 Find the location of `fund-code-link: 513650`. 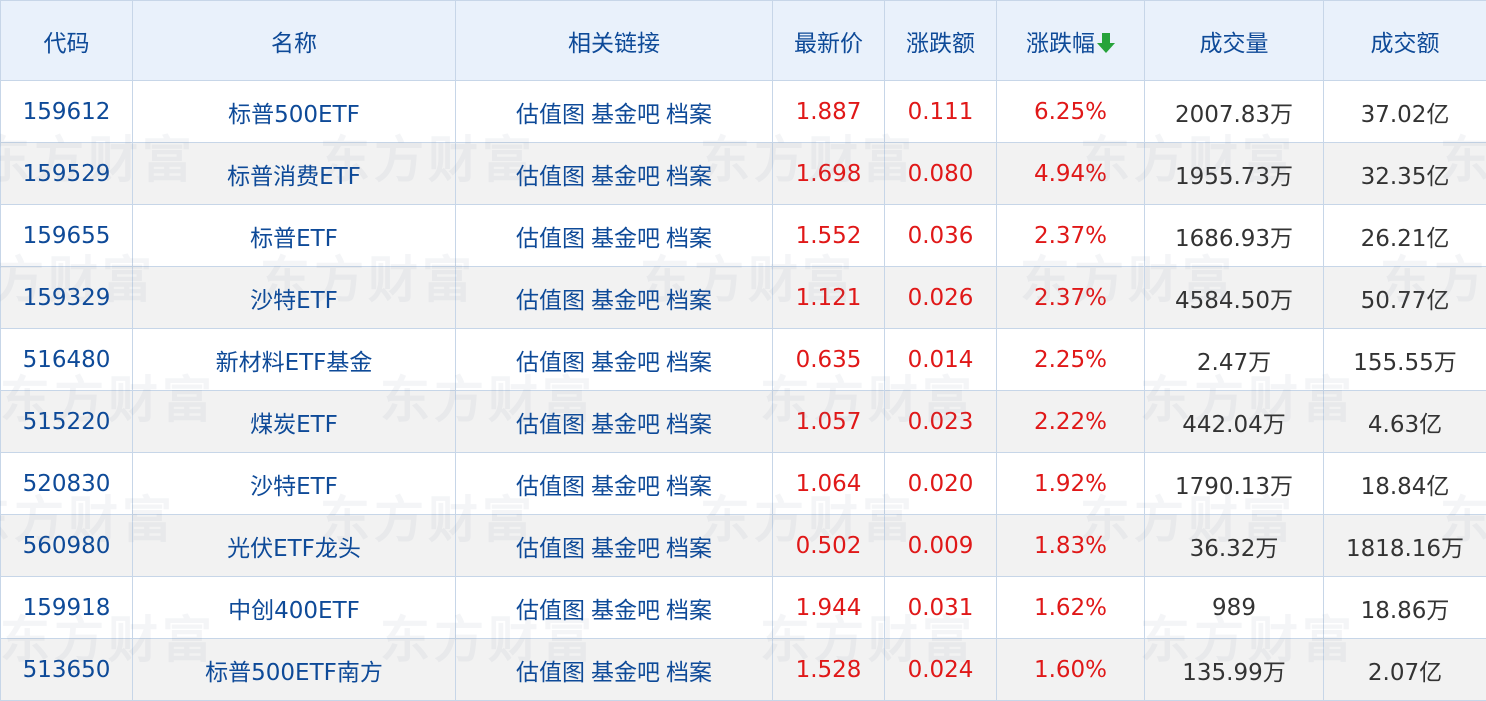

fund-code-link: 513650 is located at coordinates (67, 670).